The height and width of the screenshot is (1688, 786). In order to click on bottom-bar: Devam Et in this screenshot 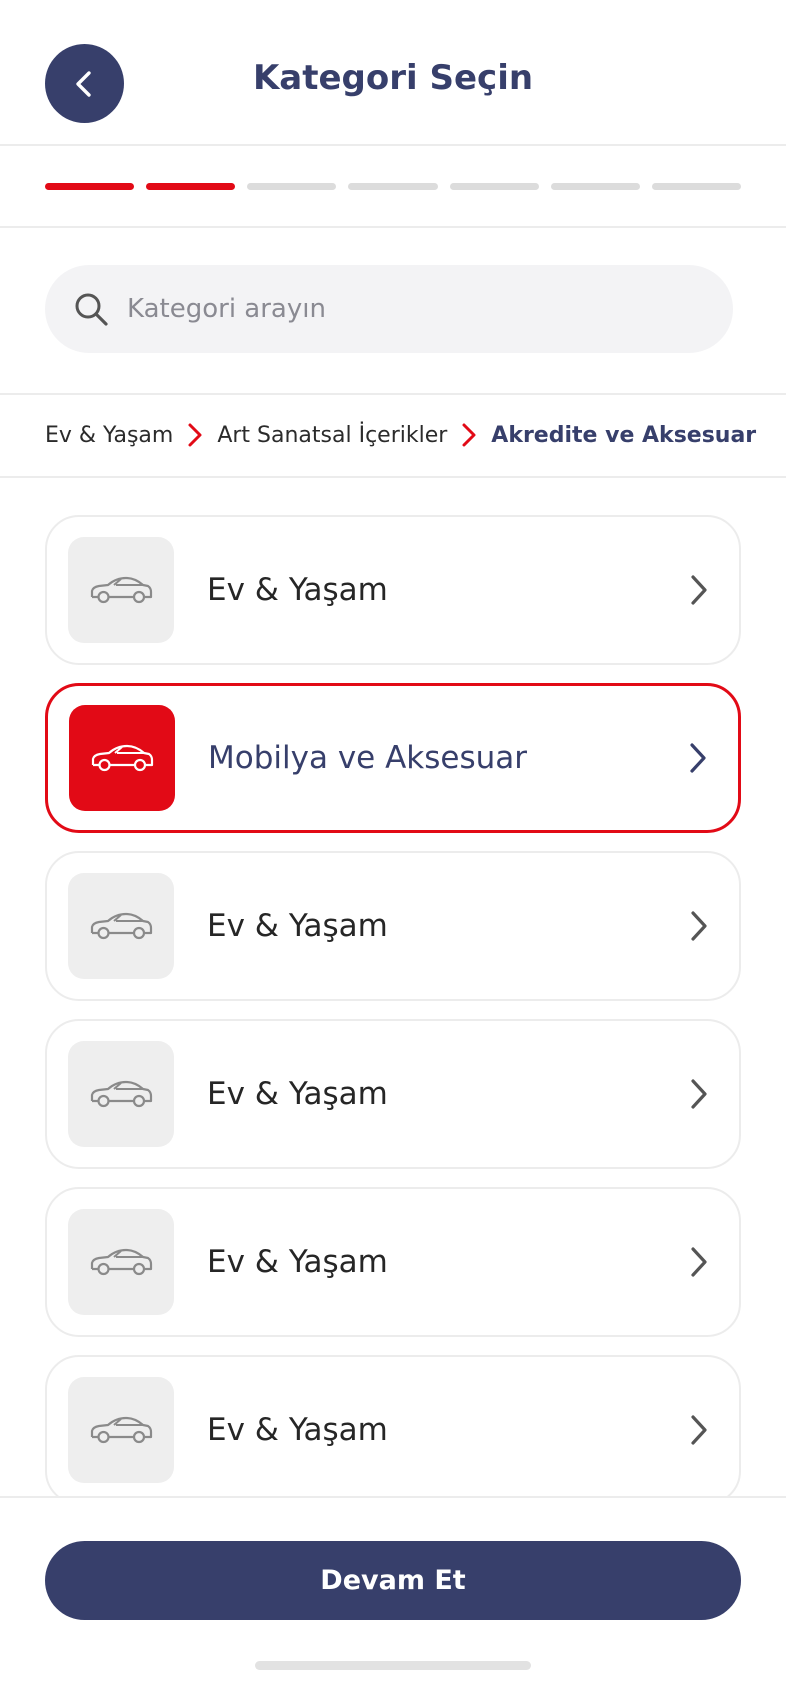, I will do `click(393, 1592)`.